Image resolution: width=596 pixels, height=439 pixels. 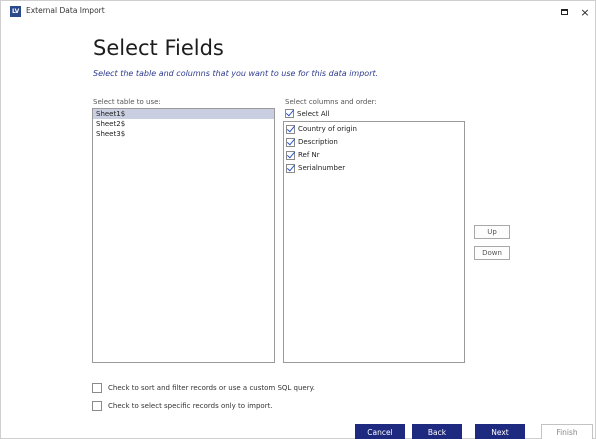 What do you see at coordinates (567, 431) in the screenshot?
I see `finish-button: Finish` at bounding box center [567, 431].